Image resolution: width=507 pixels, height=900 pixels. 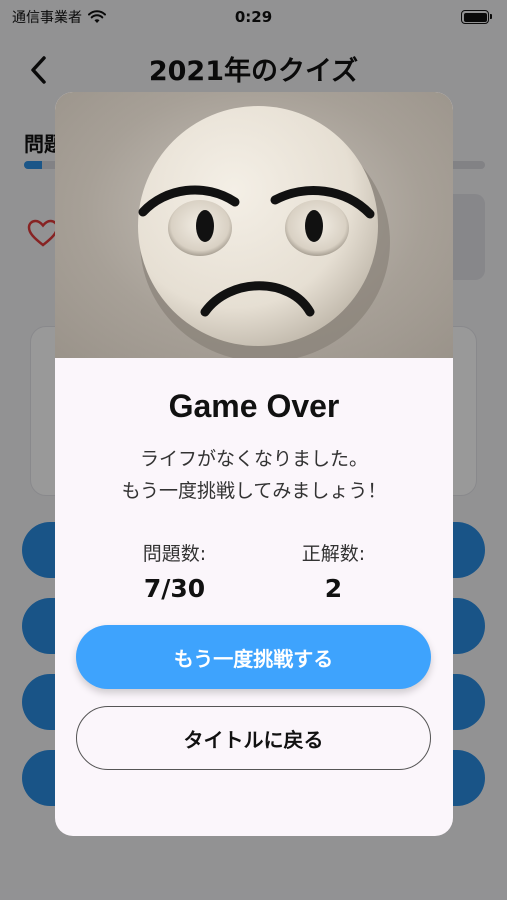 What do you see at coordinates (254, 491) in the screenshot?
I see `dialog-message-line-2: もう一度挑戦してみましょう！` at bounding box center [254, 491].